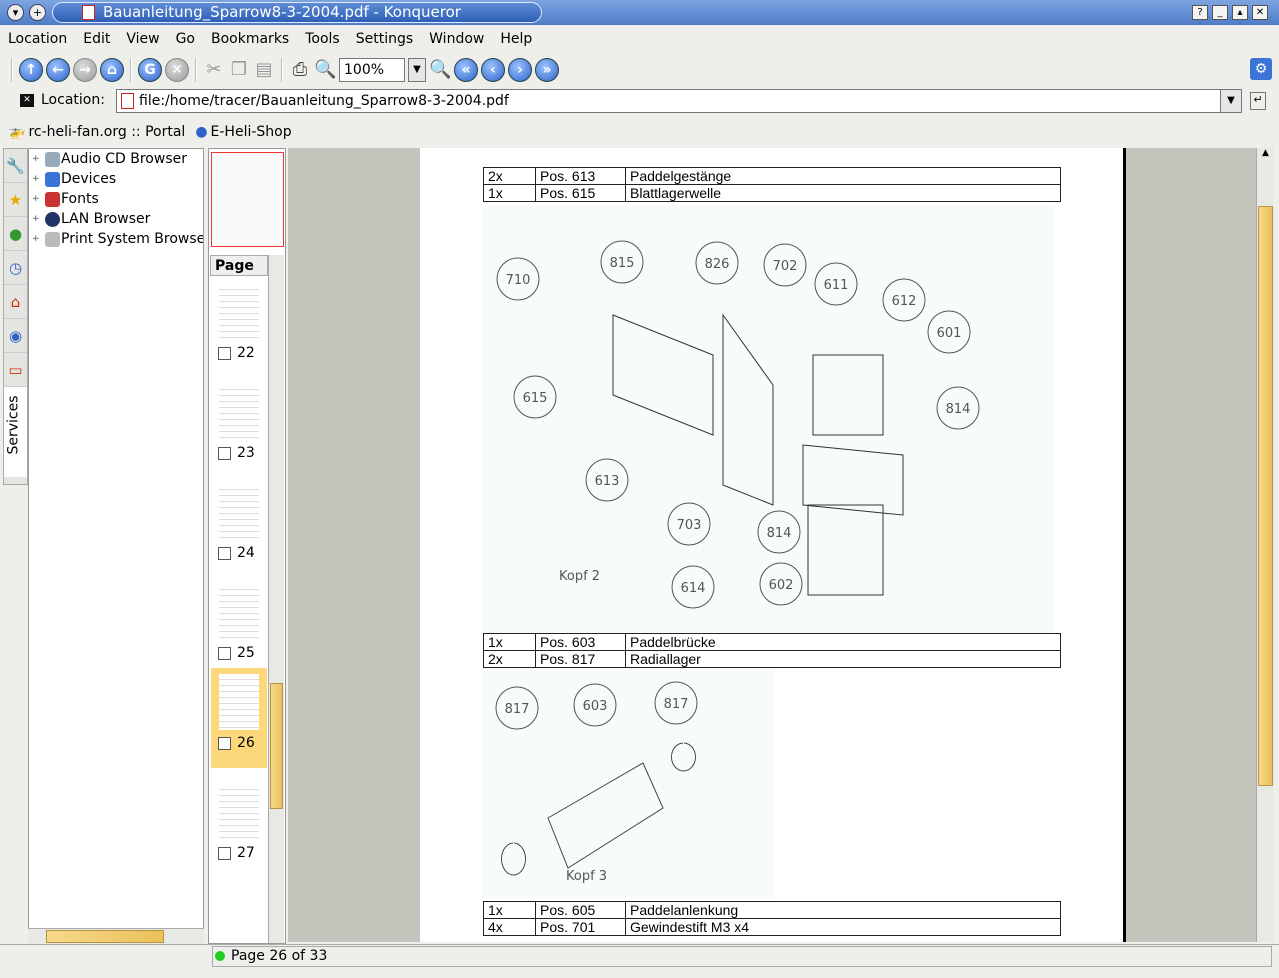 Image resolution: width=1279 pixels, height=978 pixels. Describe the element at coordinates (417, 70) in the screenshot. I see `zoom-dropdown-icon: ▼` at that location.